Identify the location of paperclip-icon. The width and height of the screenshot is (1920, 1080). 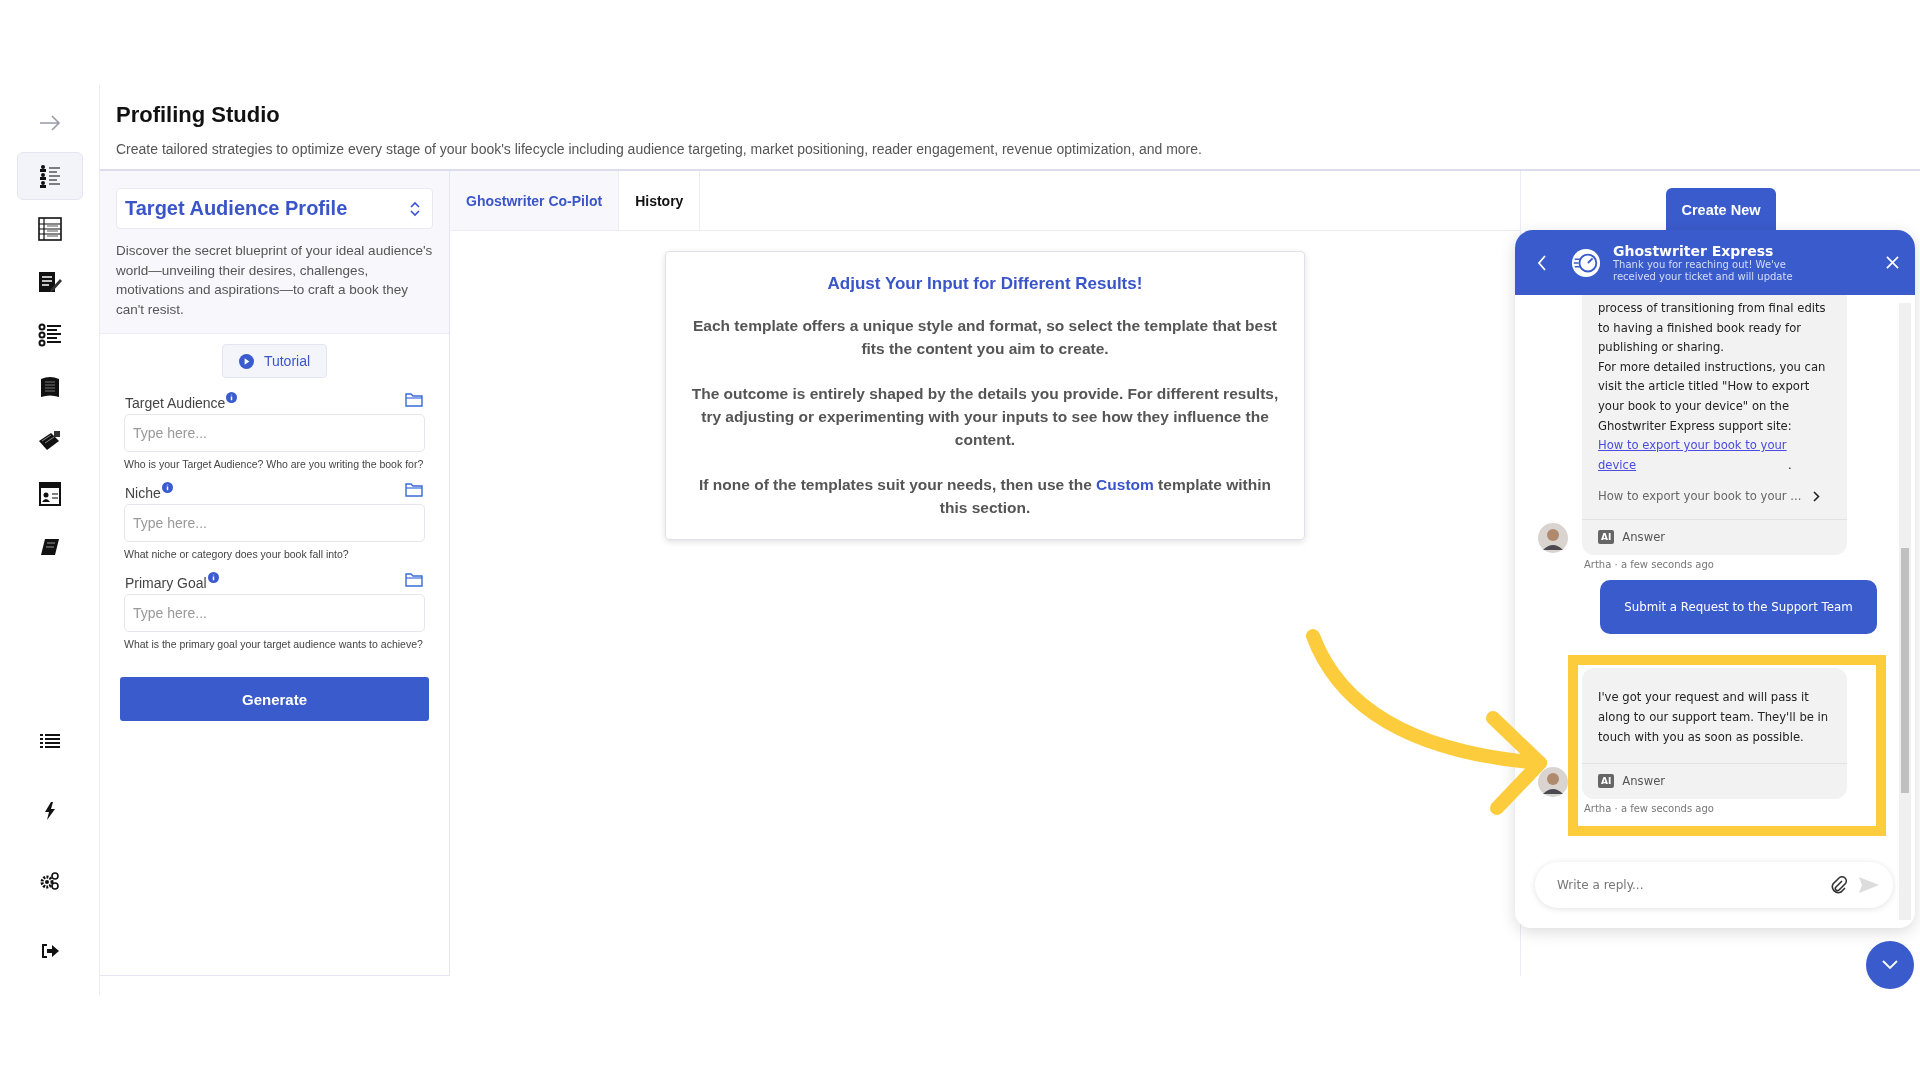
(1839, 885).